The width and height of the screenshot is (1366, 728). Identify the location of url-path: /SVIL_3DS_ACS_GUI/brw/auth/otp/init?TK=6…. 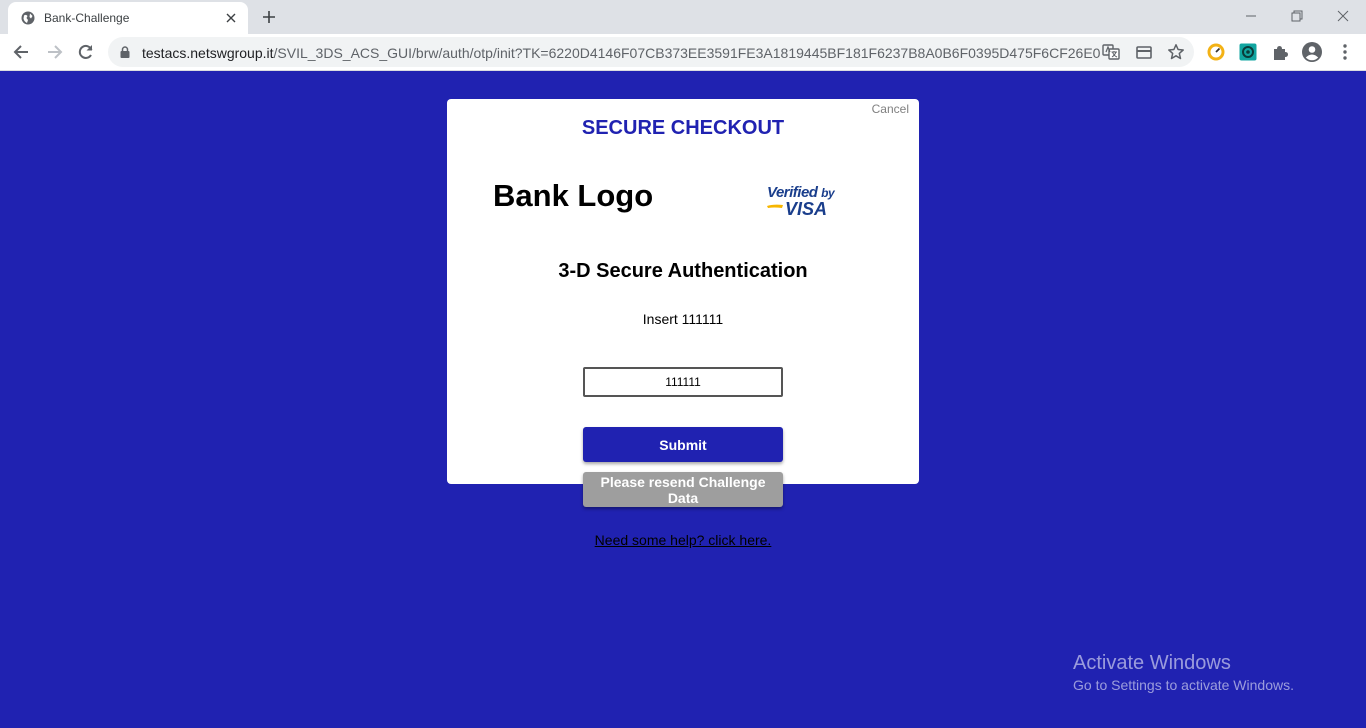
(686, 53).